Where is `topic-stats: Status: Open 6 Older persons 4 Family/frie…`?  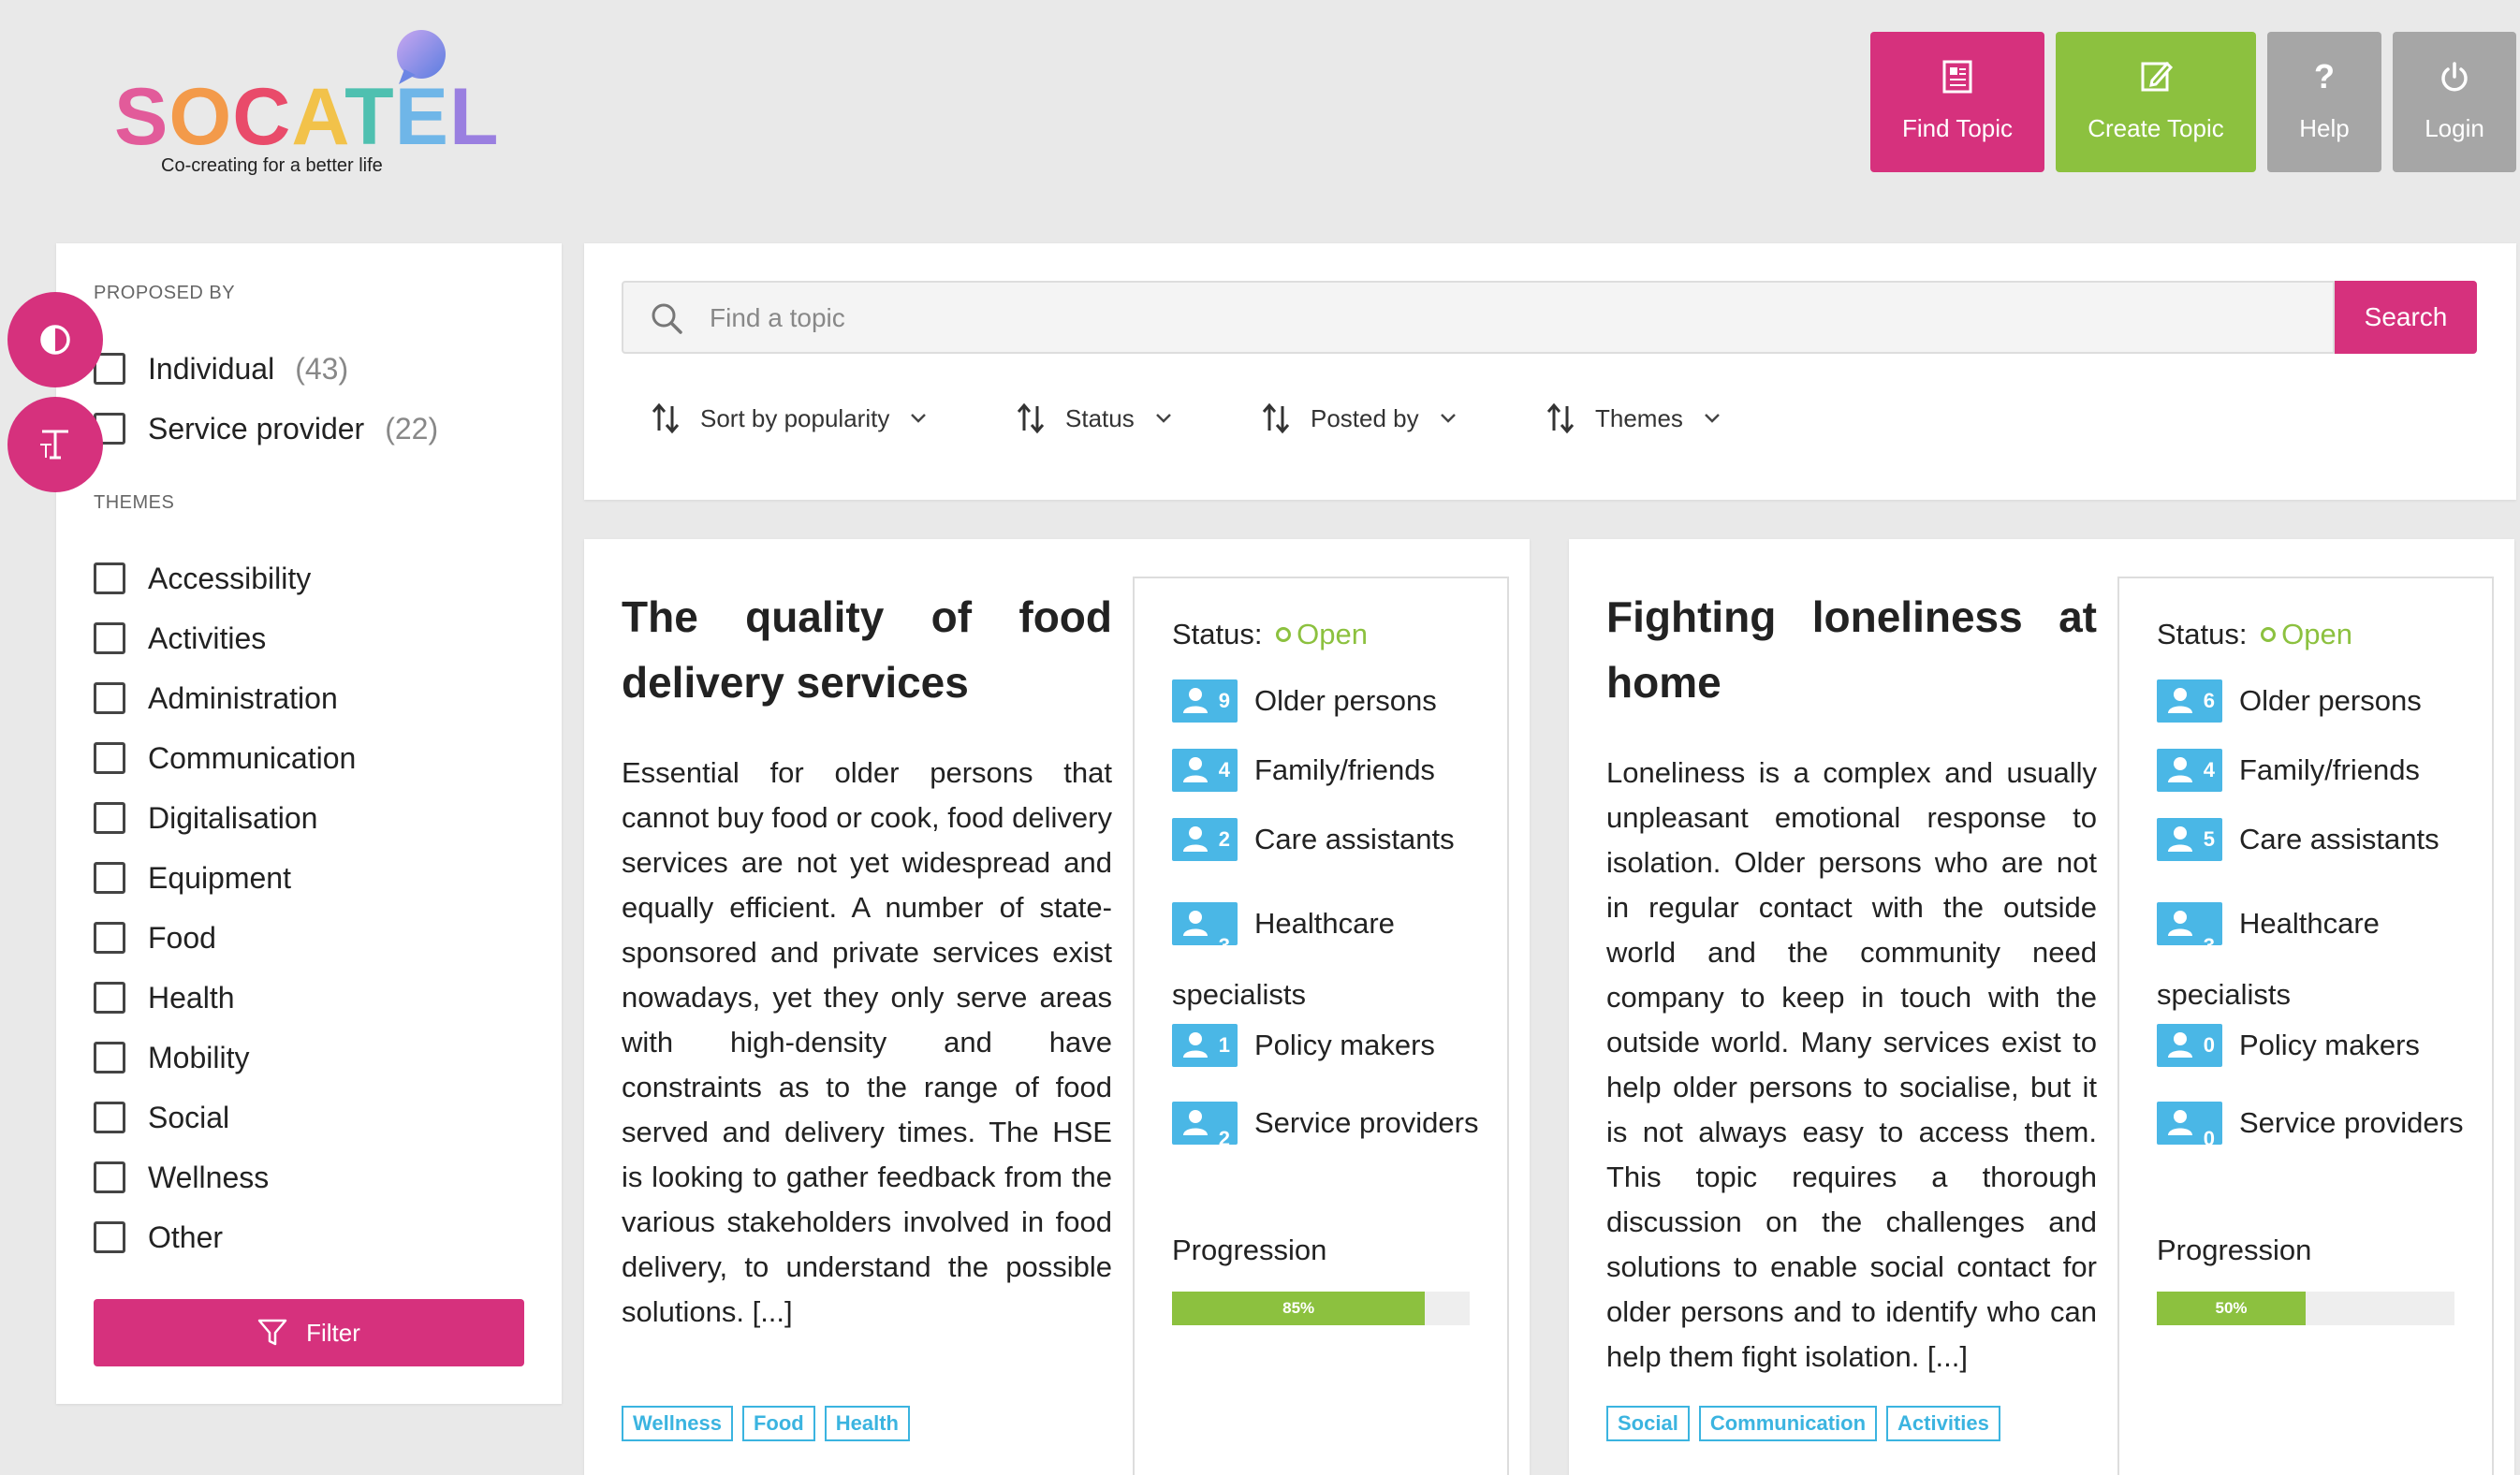 topic-stats: Status: Open 6 Older persons 4 Family/frie… is located at coordinates (2305, 1026).